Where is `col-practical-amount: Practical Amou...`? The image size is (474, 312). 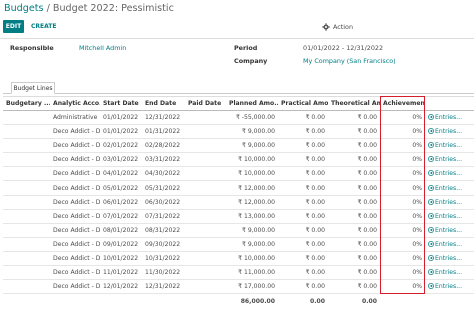 col-practical-amount: Practical Amou... is located at coordinates (303, 103).